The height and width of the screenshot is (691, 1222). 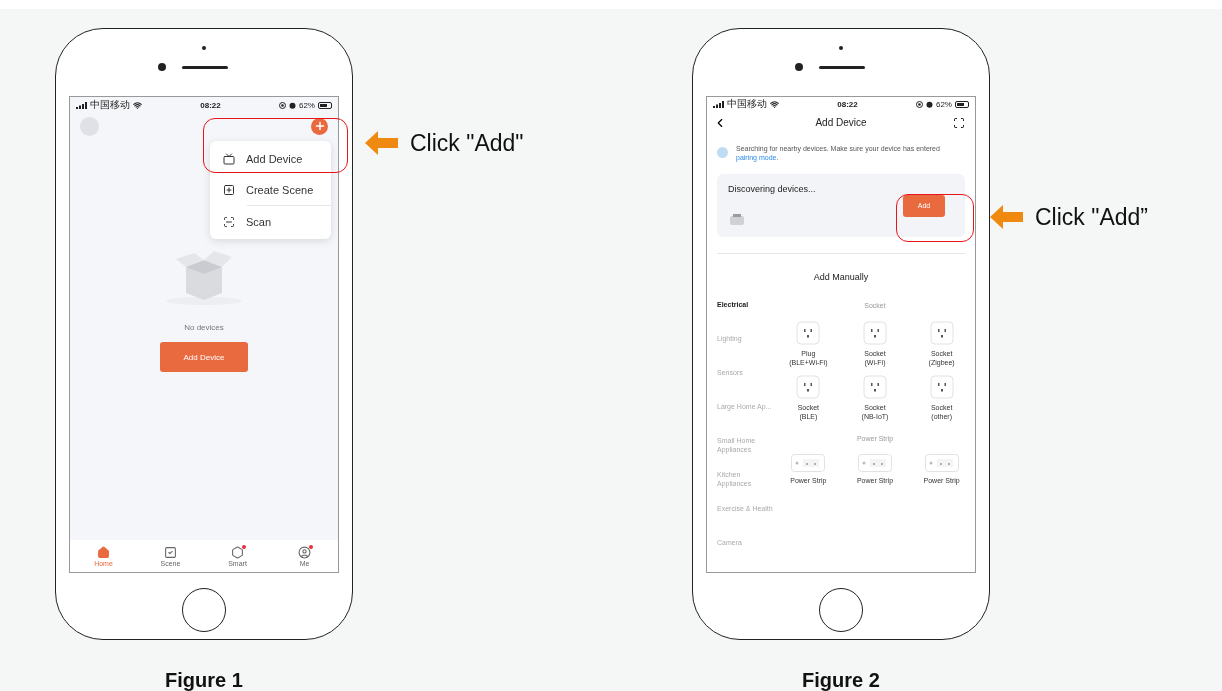 I want to click on callout-text: Click "Add", so click(x=467, y=143).